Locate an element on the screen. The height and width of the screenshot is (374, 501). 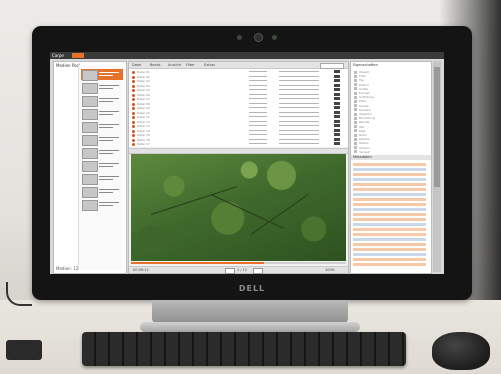
metadata-section-header: Metadaten is located at coordinates (391, 157).